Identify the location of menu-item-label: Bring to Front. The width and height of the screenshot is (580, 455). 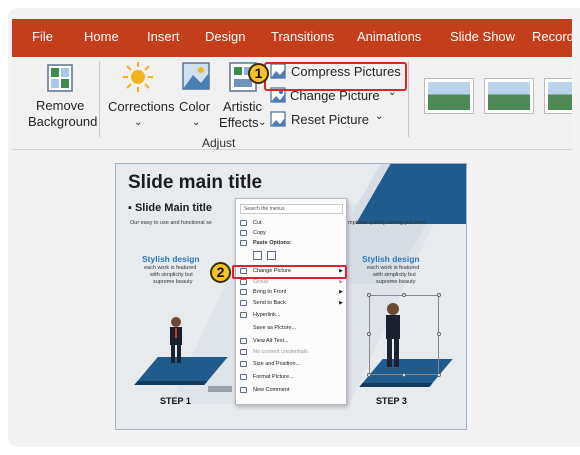
(270, 292).